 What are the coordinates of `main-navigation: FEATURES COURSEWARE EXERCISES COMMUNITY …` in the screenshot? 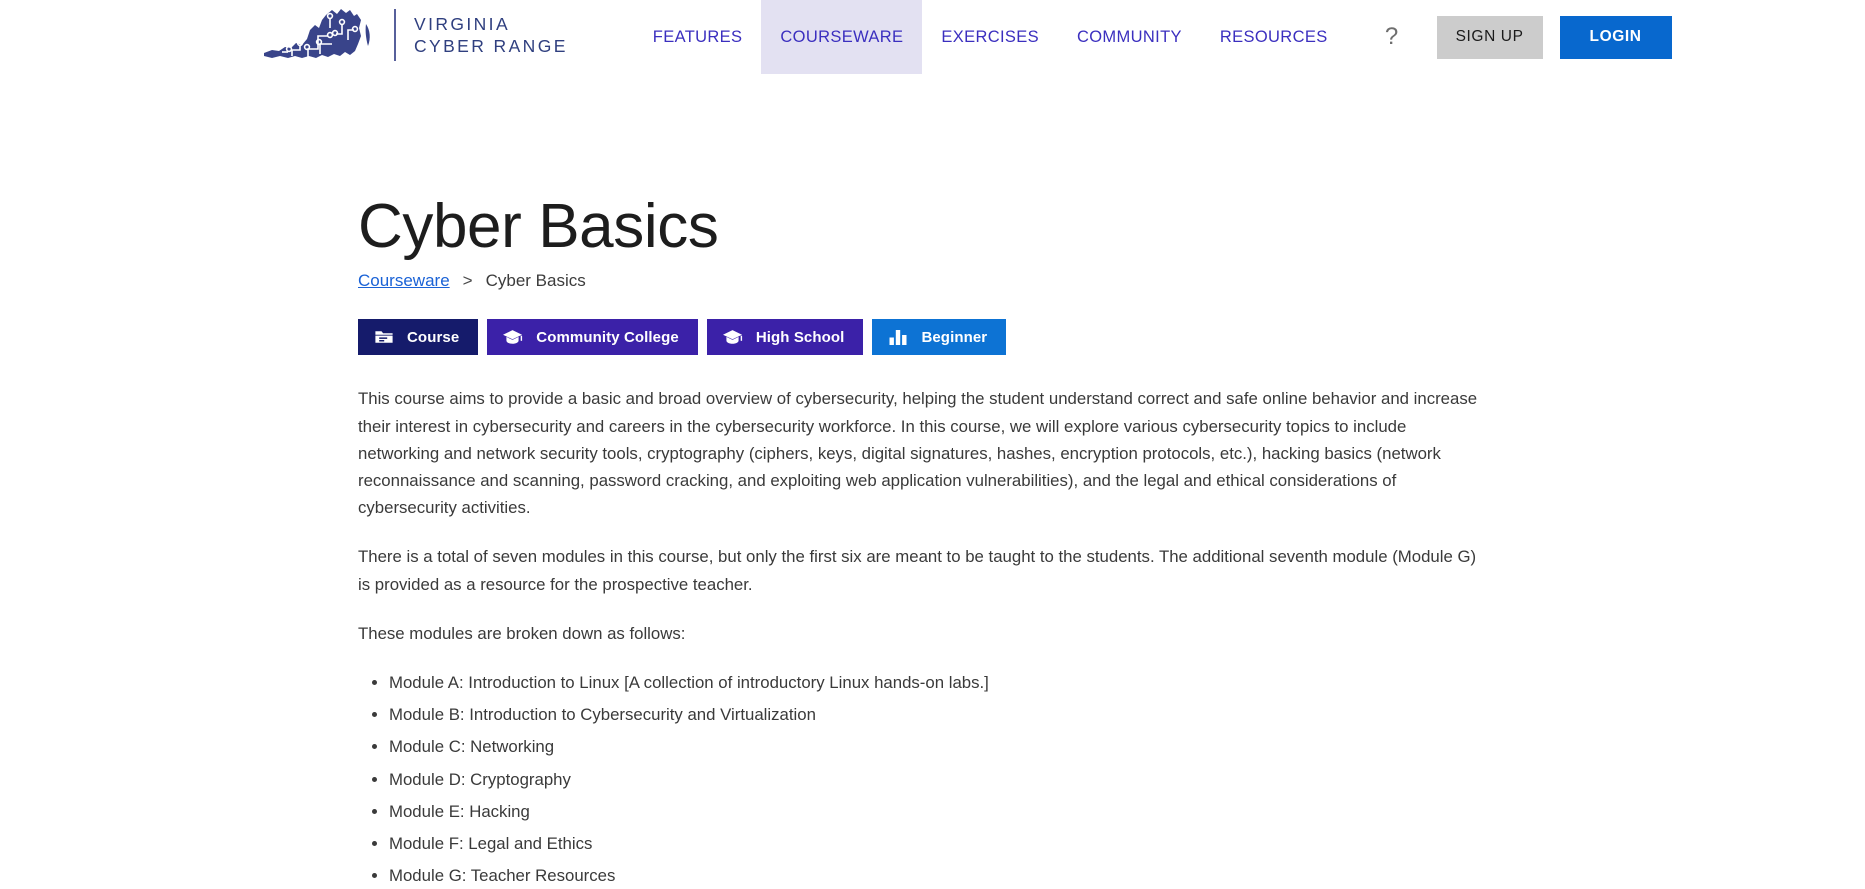 It's located at (1024, 37).